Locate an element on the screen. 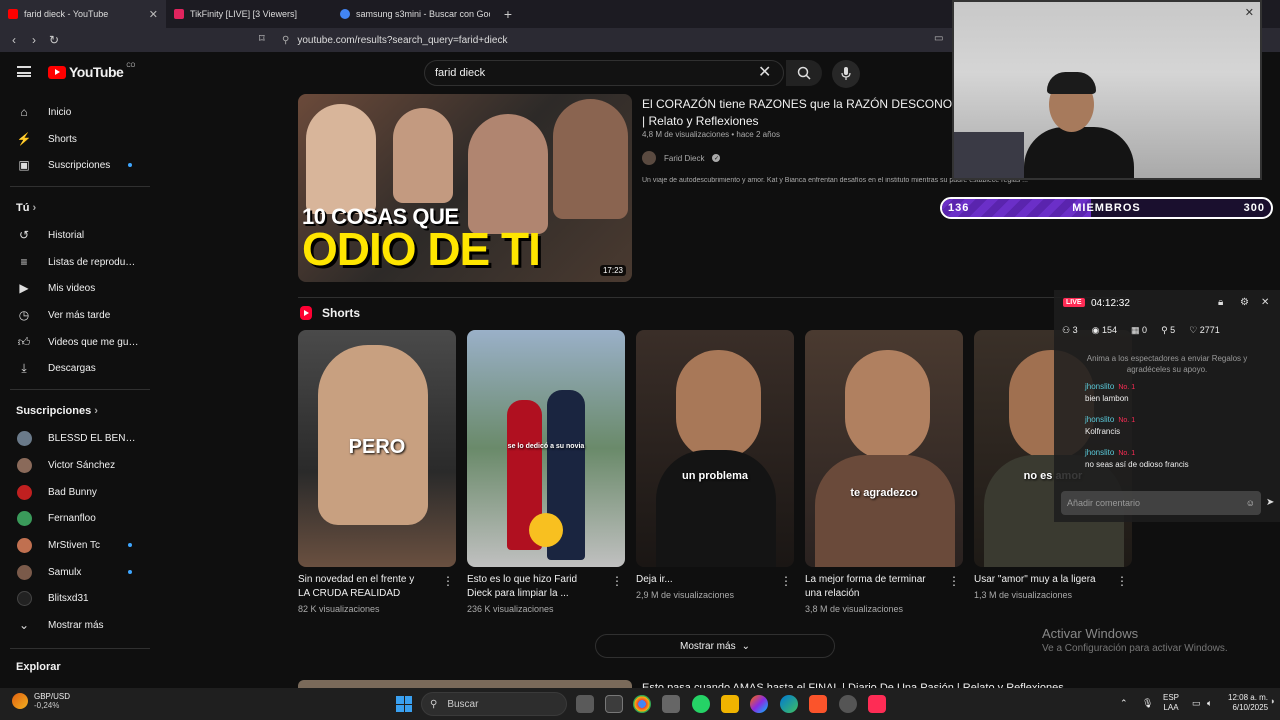 This screenshot has width=1280, height=720. sidebar-sub-fernanfloo: Fernanfloo is located at coordinates (77, 518).